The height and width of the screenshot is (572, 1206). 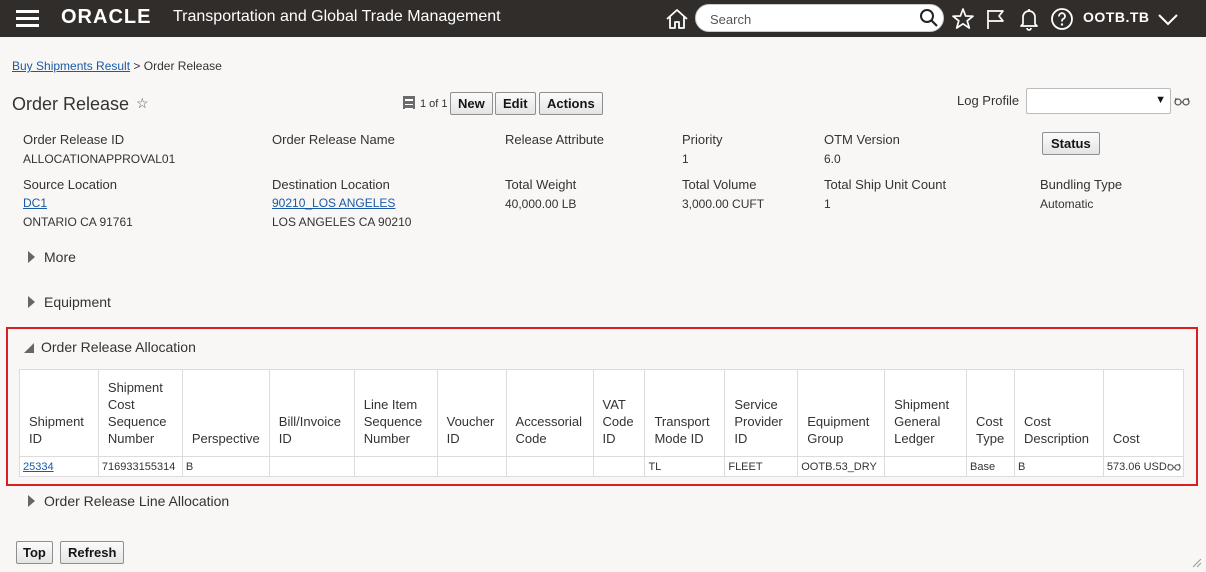 I want to click on col-header: VAT Code ID, so click(x=619, y=413).